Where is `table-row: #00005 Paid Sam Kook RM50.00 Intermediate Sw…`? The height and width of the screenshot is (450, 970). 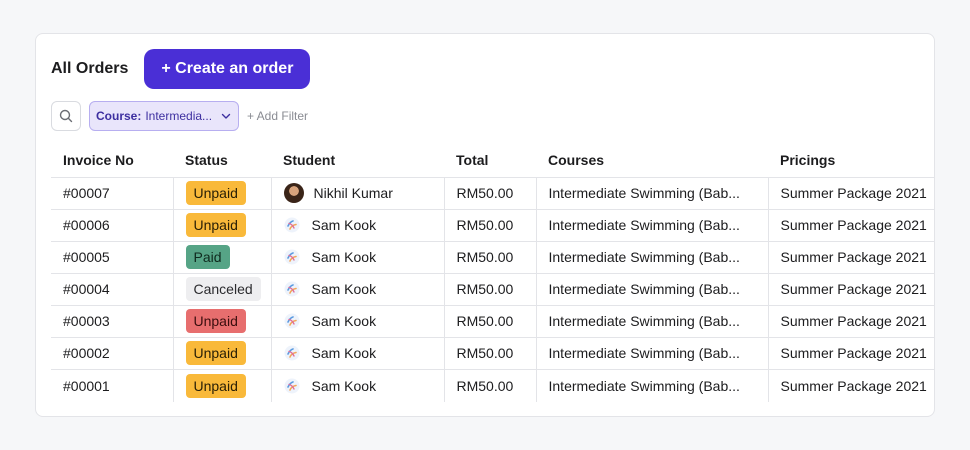
table-row: #00005 Paid Sam Kook RM50.00 Intermediate Sw… is located at coordinates (492, 256).